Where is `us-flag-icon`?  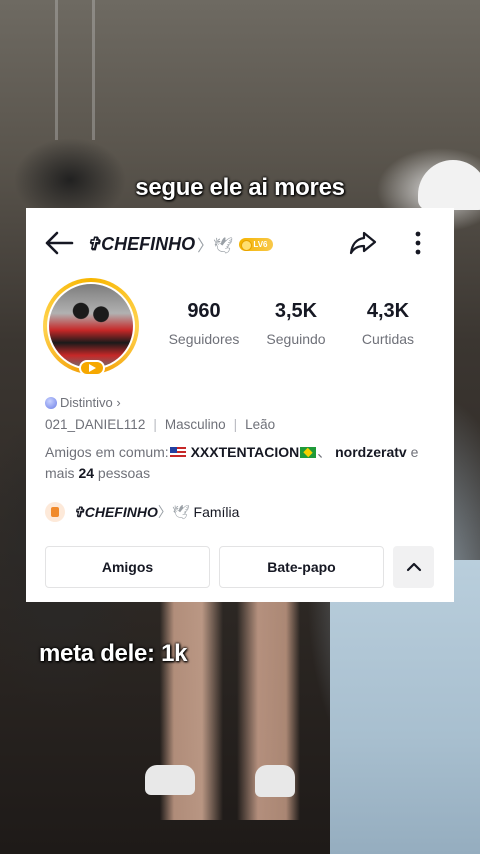 us-flag-icon is located at coordinates (177, 452).